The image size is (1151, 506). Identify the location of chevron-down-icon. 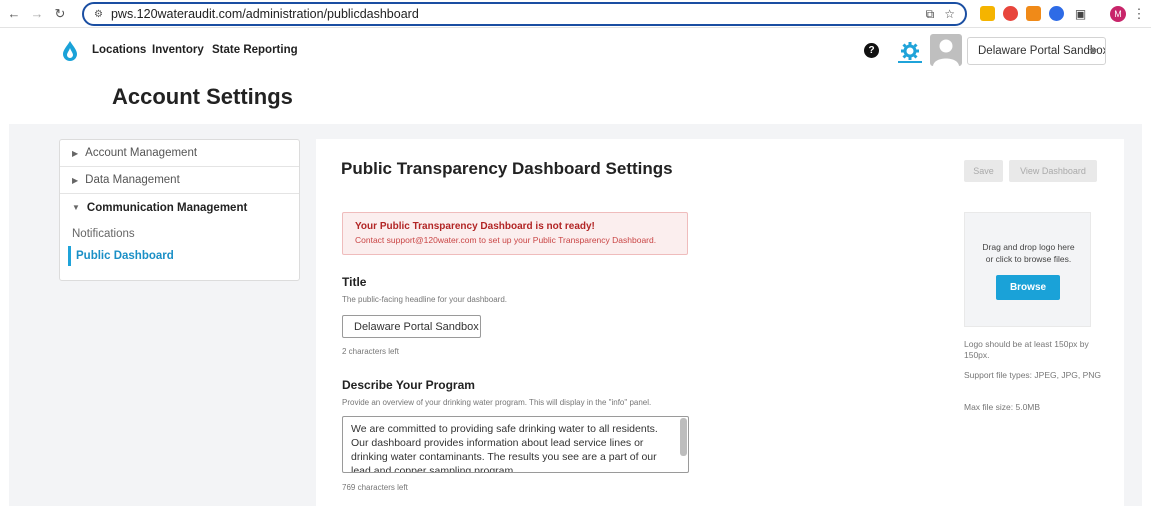
(1093, 51).